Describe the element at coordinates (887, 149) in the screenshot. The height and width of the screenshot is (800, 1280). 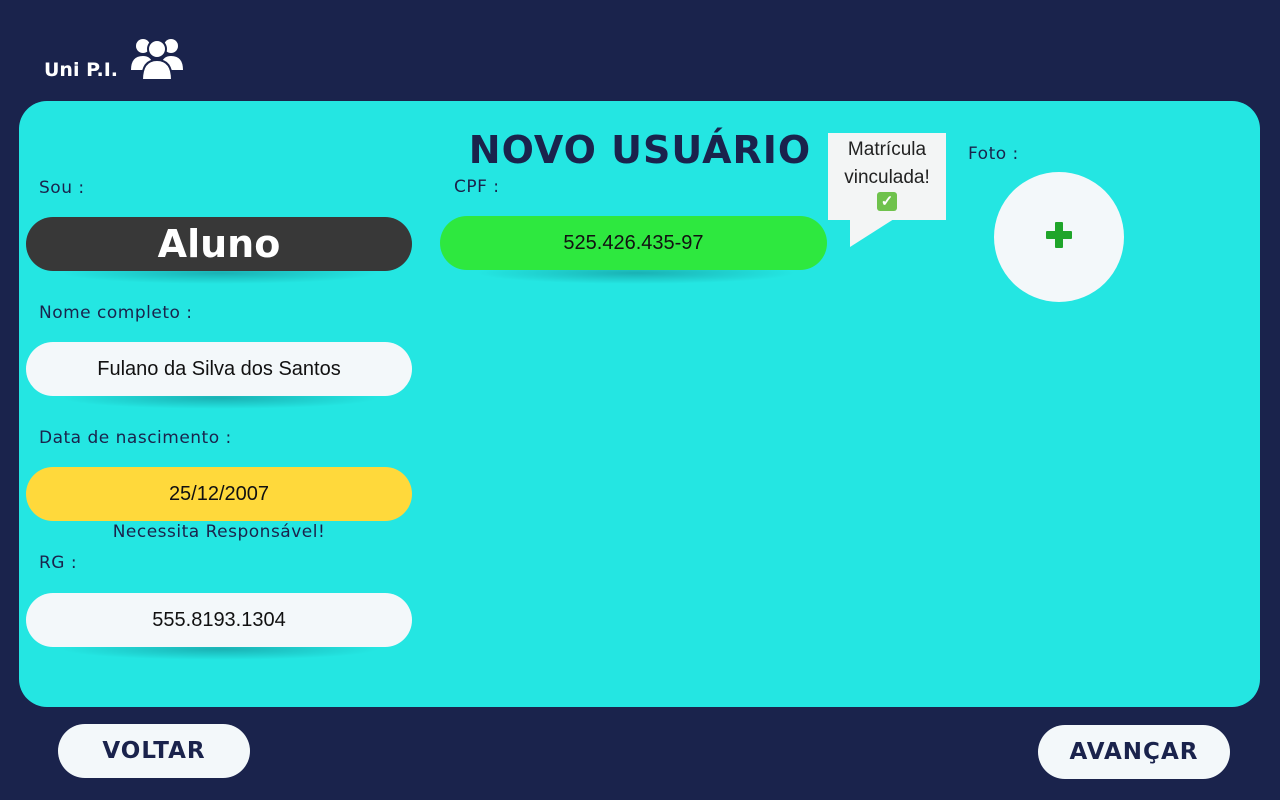
I see `tooltip-line-1: Matrícula` at that location.